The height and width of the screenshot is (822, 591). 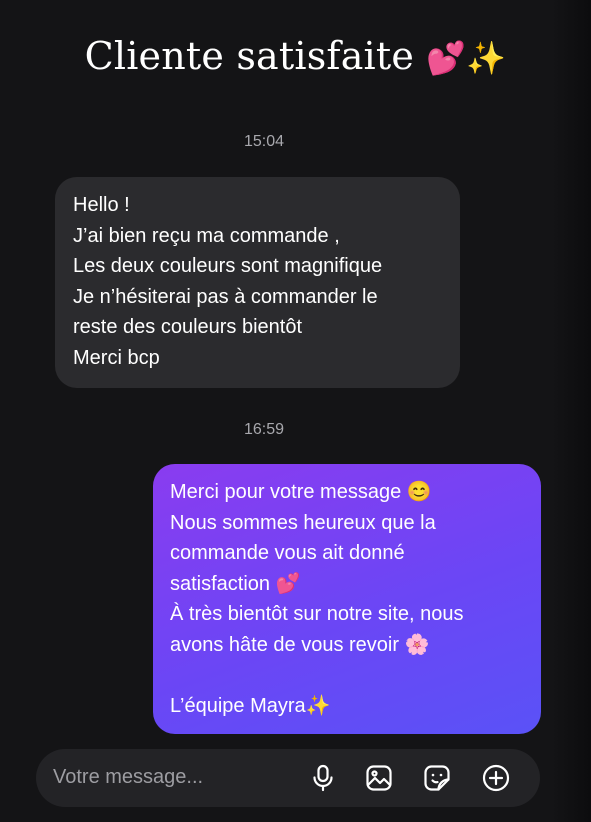 I want to click on message-line: commande vous ait donné, so click(x=287, y=553).